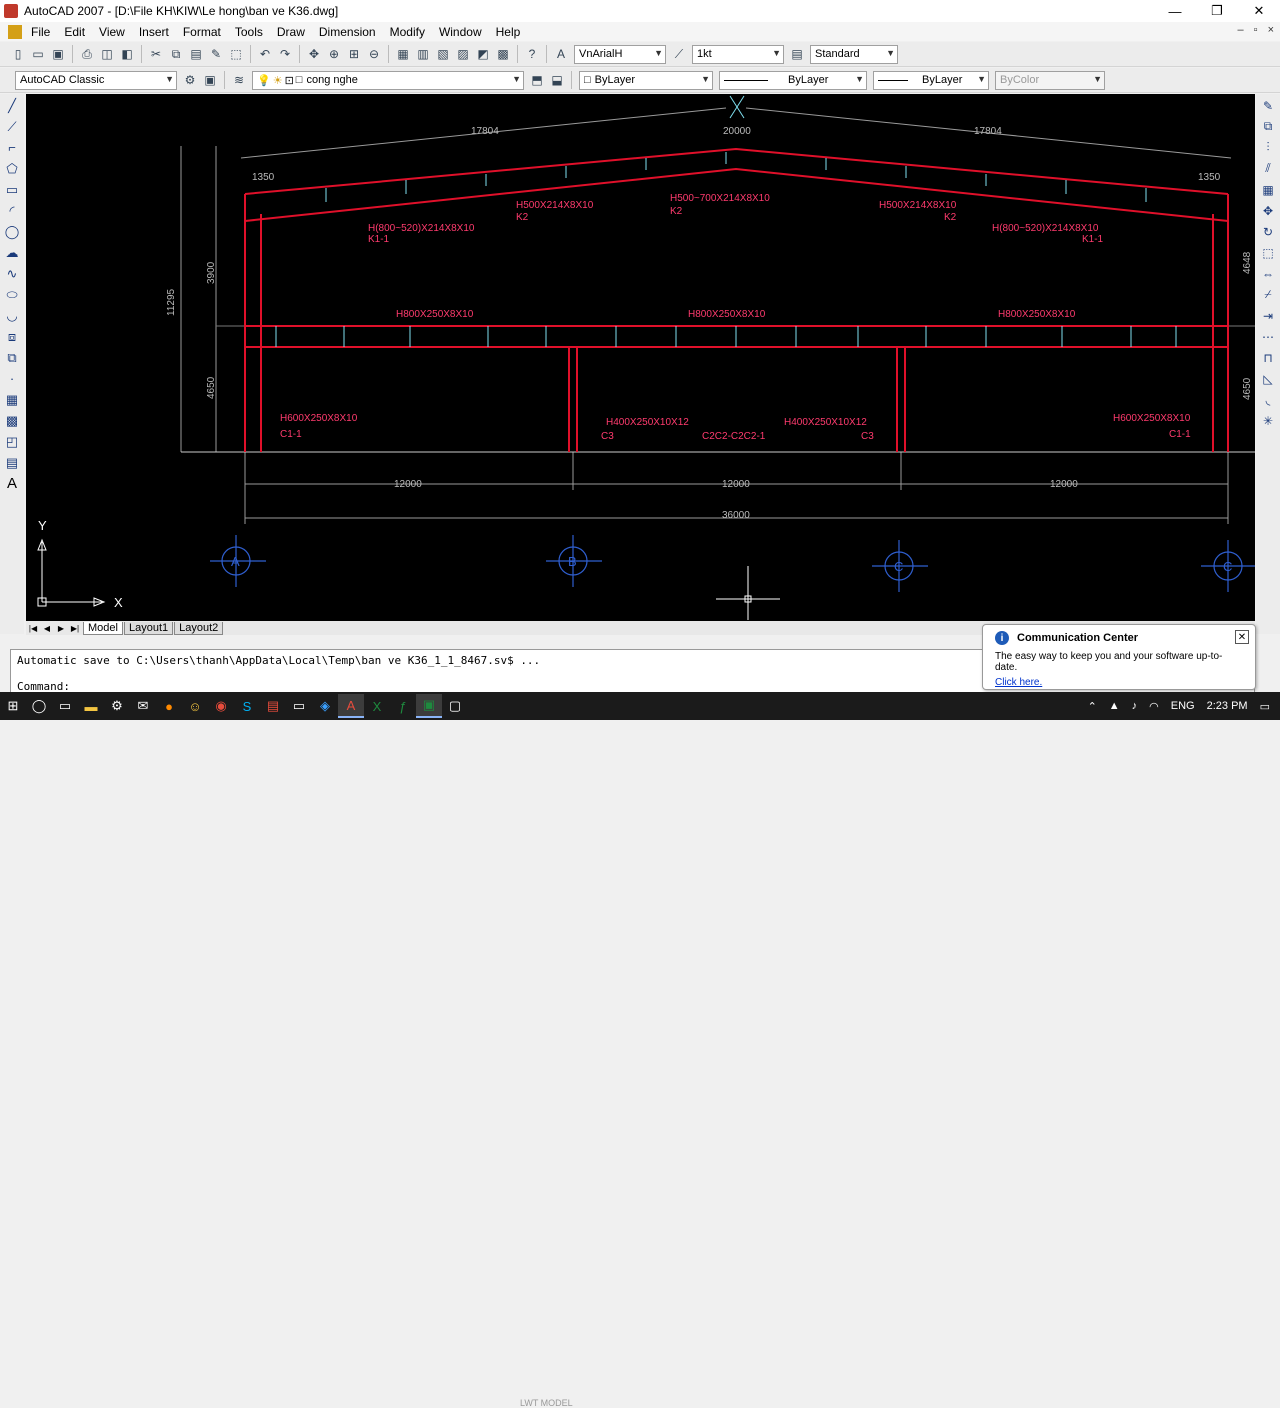 The height and width of the screenshot is (1408, 1280). Describe the element at coordinates (202, 32) in the screenshot. I see `menu-format: Format` at that location.